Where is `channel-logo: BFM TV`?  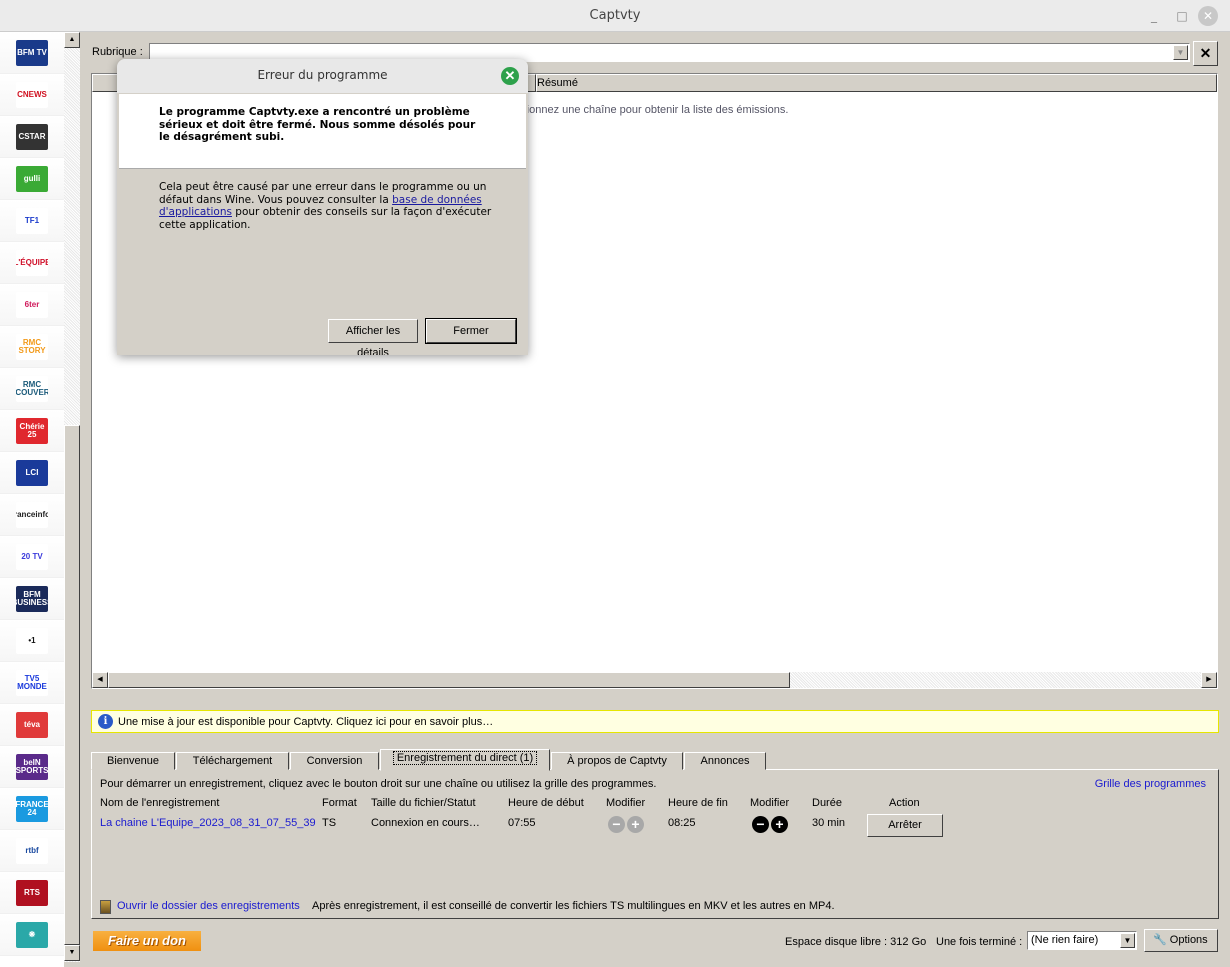
channel-logo: BFM TV is located at coordinates (32, 52).